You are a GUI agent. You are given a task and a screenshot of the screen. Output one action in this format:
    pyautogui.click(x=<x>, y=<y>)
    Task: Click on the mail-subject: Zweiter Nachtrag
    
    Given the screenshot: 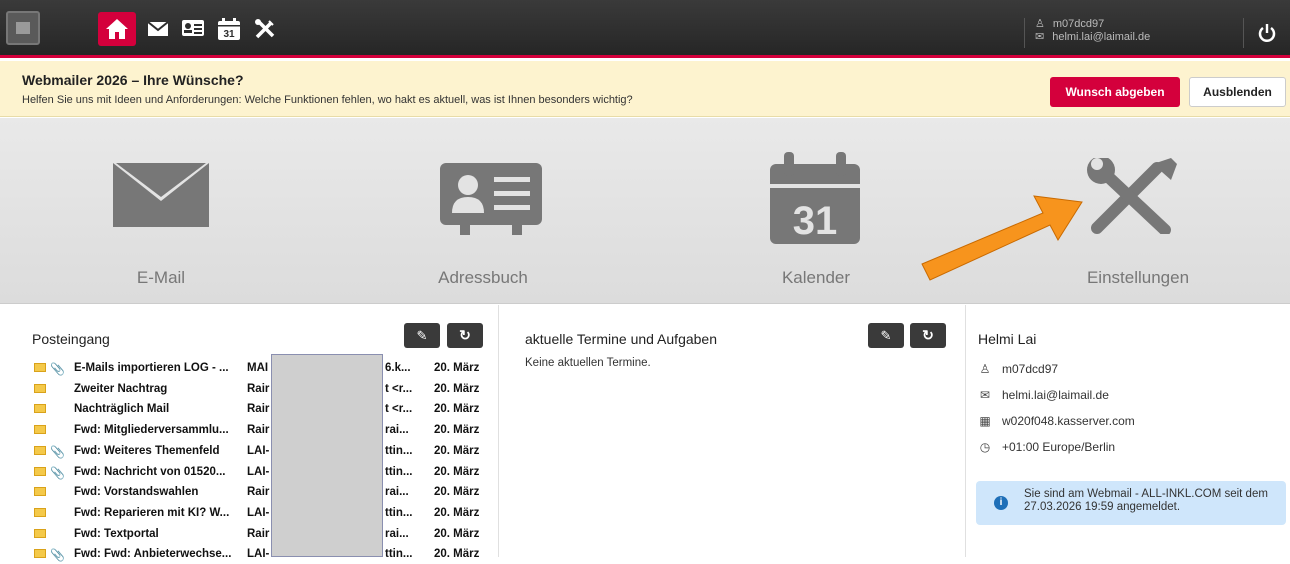 What is the action you would take?
    pyautogui.click(x=121, y=388)
    